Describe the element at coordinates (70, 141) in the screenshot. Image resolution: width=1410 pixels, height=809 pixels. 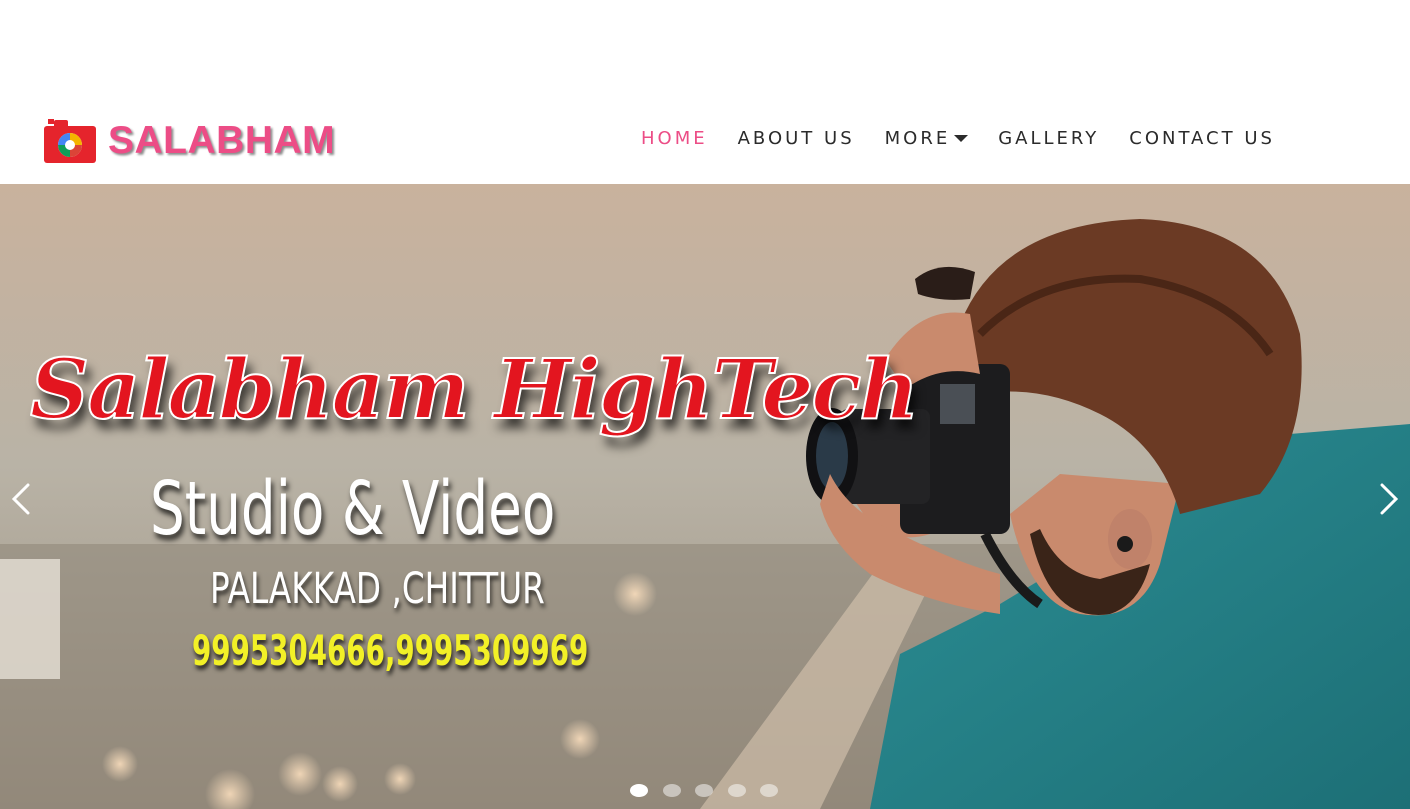
I see `camera-logo-icon` at that location.